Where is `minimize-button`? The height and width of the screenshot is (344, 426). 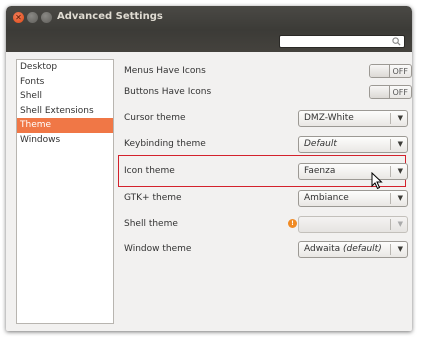
minimize-button is located at coordinates (32, 17).